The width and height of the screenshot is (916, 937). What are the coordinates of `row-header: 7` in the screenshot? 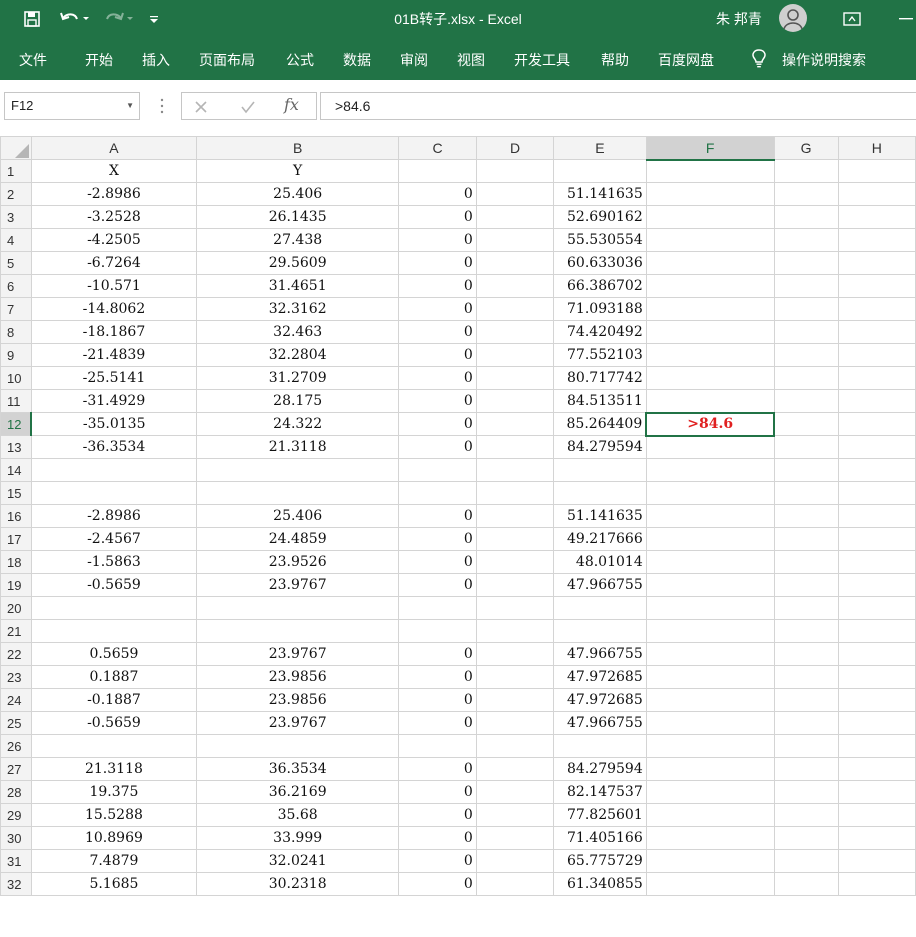 It's located at (16, 309).